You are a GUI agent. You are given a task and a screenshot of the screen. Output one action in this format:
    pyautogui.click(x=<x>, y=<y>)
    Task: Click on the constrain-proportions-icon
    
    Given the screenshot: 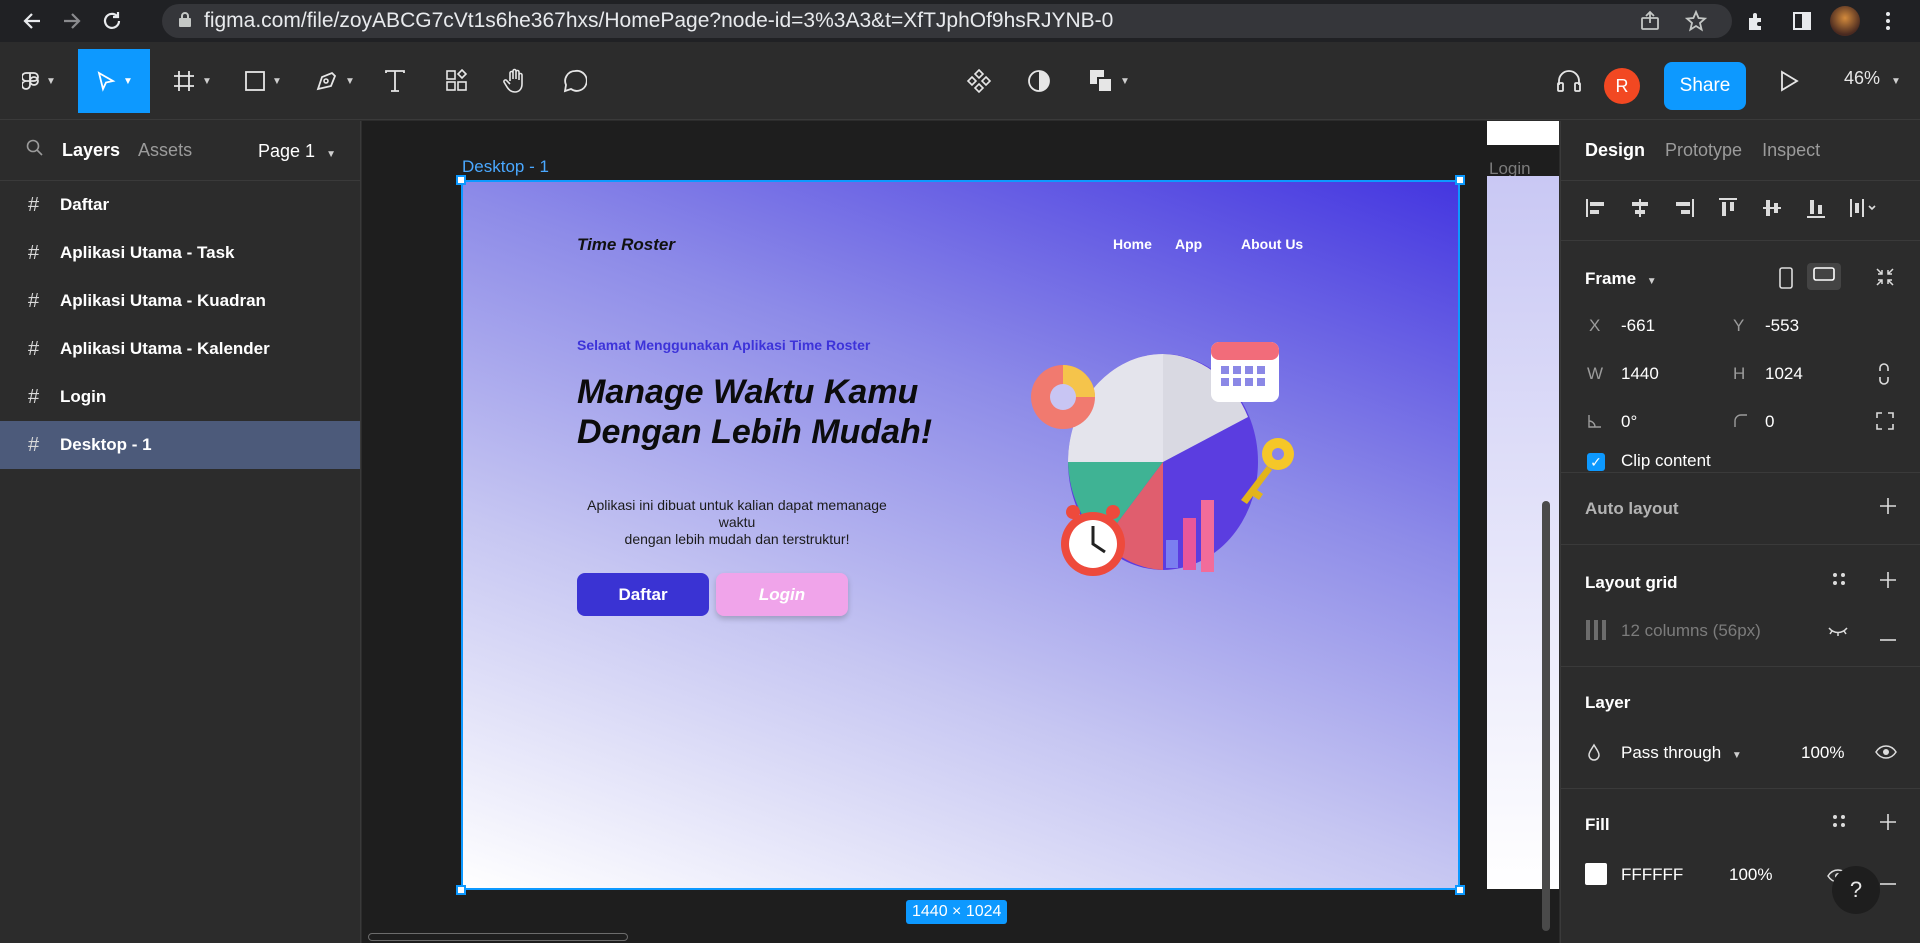 What is the action you would take?
    pyautogui.click(x=1884, y=376)
    